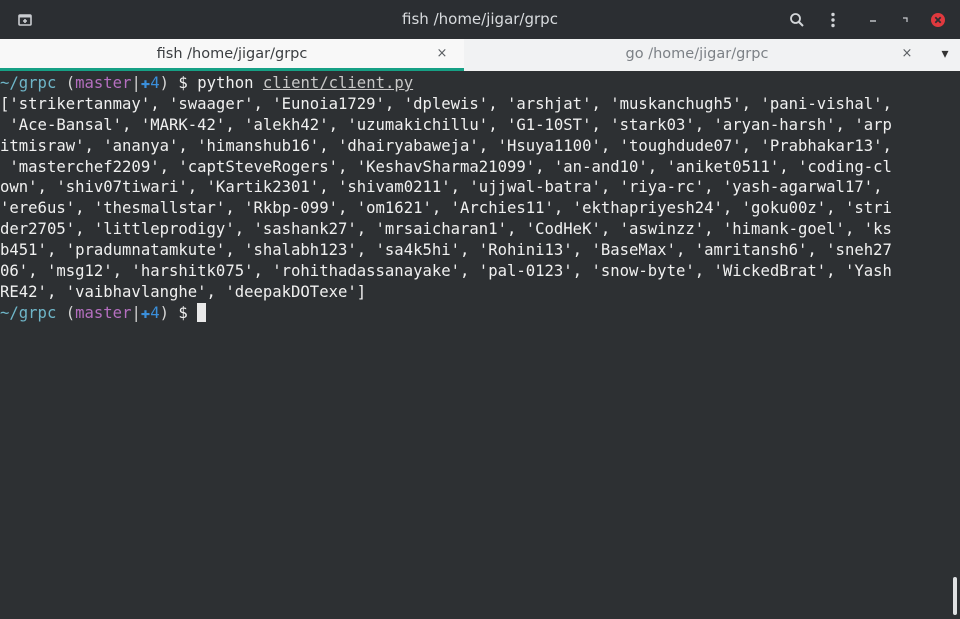 Image resolution: width=960 pixels, height=619 pixels. I want to click on menu-button, so click(833, 20).